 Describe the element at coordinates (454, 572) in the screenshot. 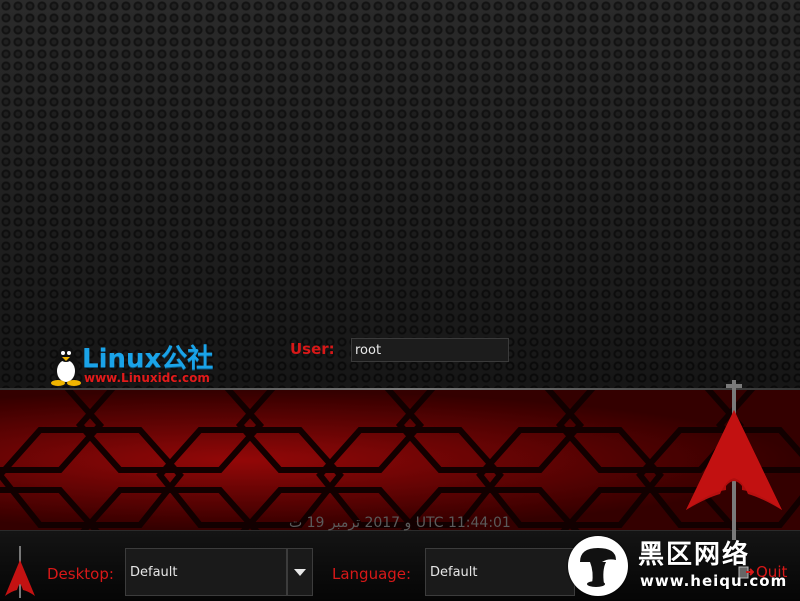

I see `language-value: Default` at that location.